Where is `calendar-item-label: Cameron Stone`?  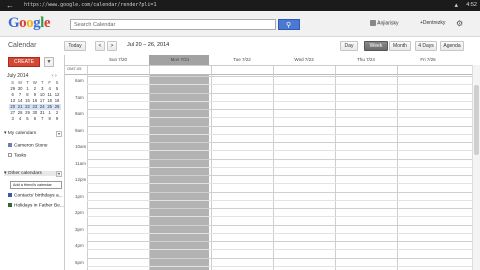 calendar-item-label: Cameron Stone is located at coordinates (31, 146).